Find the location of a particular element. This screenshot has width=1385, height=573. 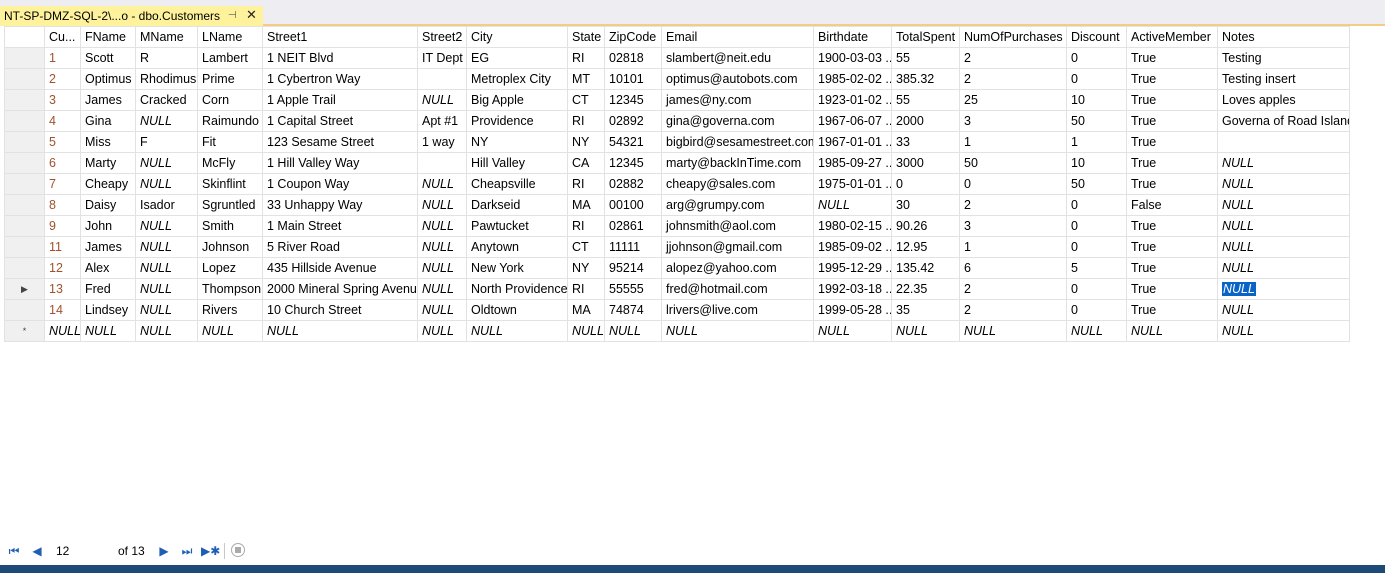

grid-cell: 5 River Road is located at coordinates (340, 247).